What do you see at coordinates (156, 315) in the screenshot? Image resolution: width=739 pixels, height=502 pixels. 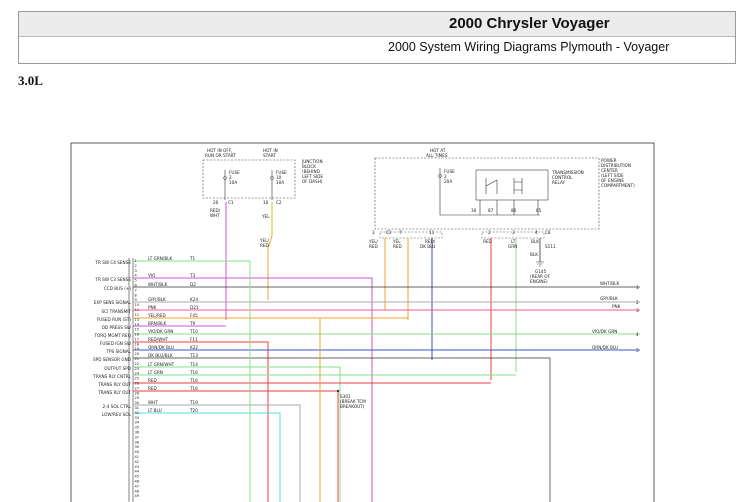 I see `wire-color-label: YEL/RED` at bounding box center [156, 315].